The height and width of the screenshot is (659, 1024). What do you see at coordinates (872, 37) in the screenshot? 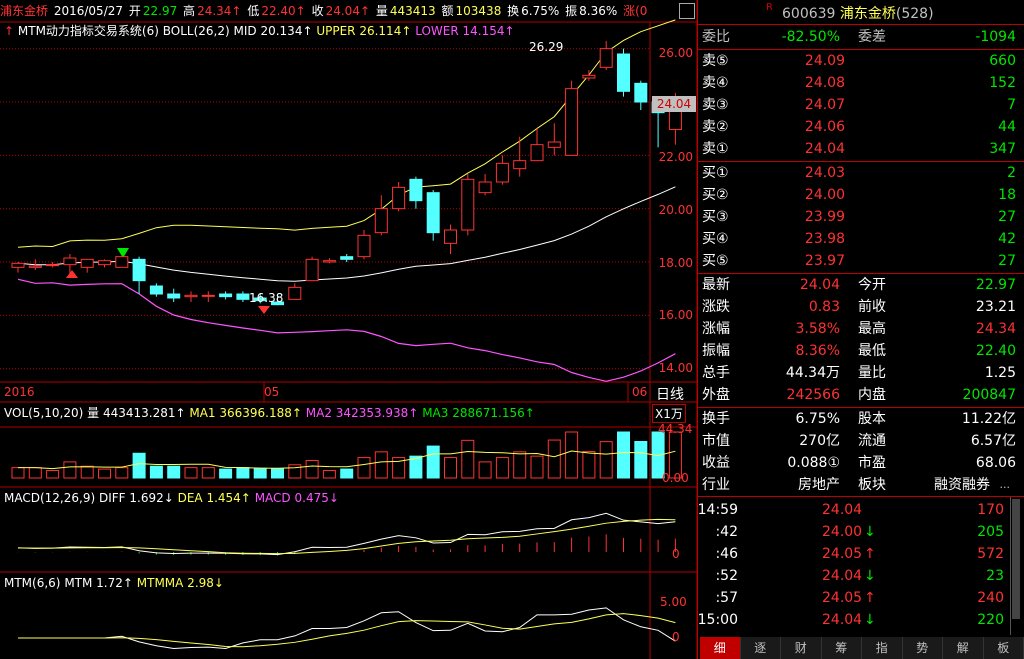
I see `weicha-label: 委差` at bounding box center [872, 37].